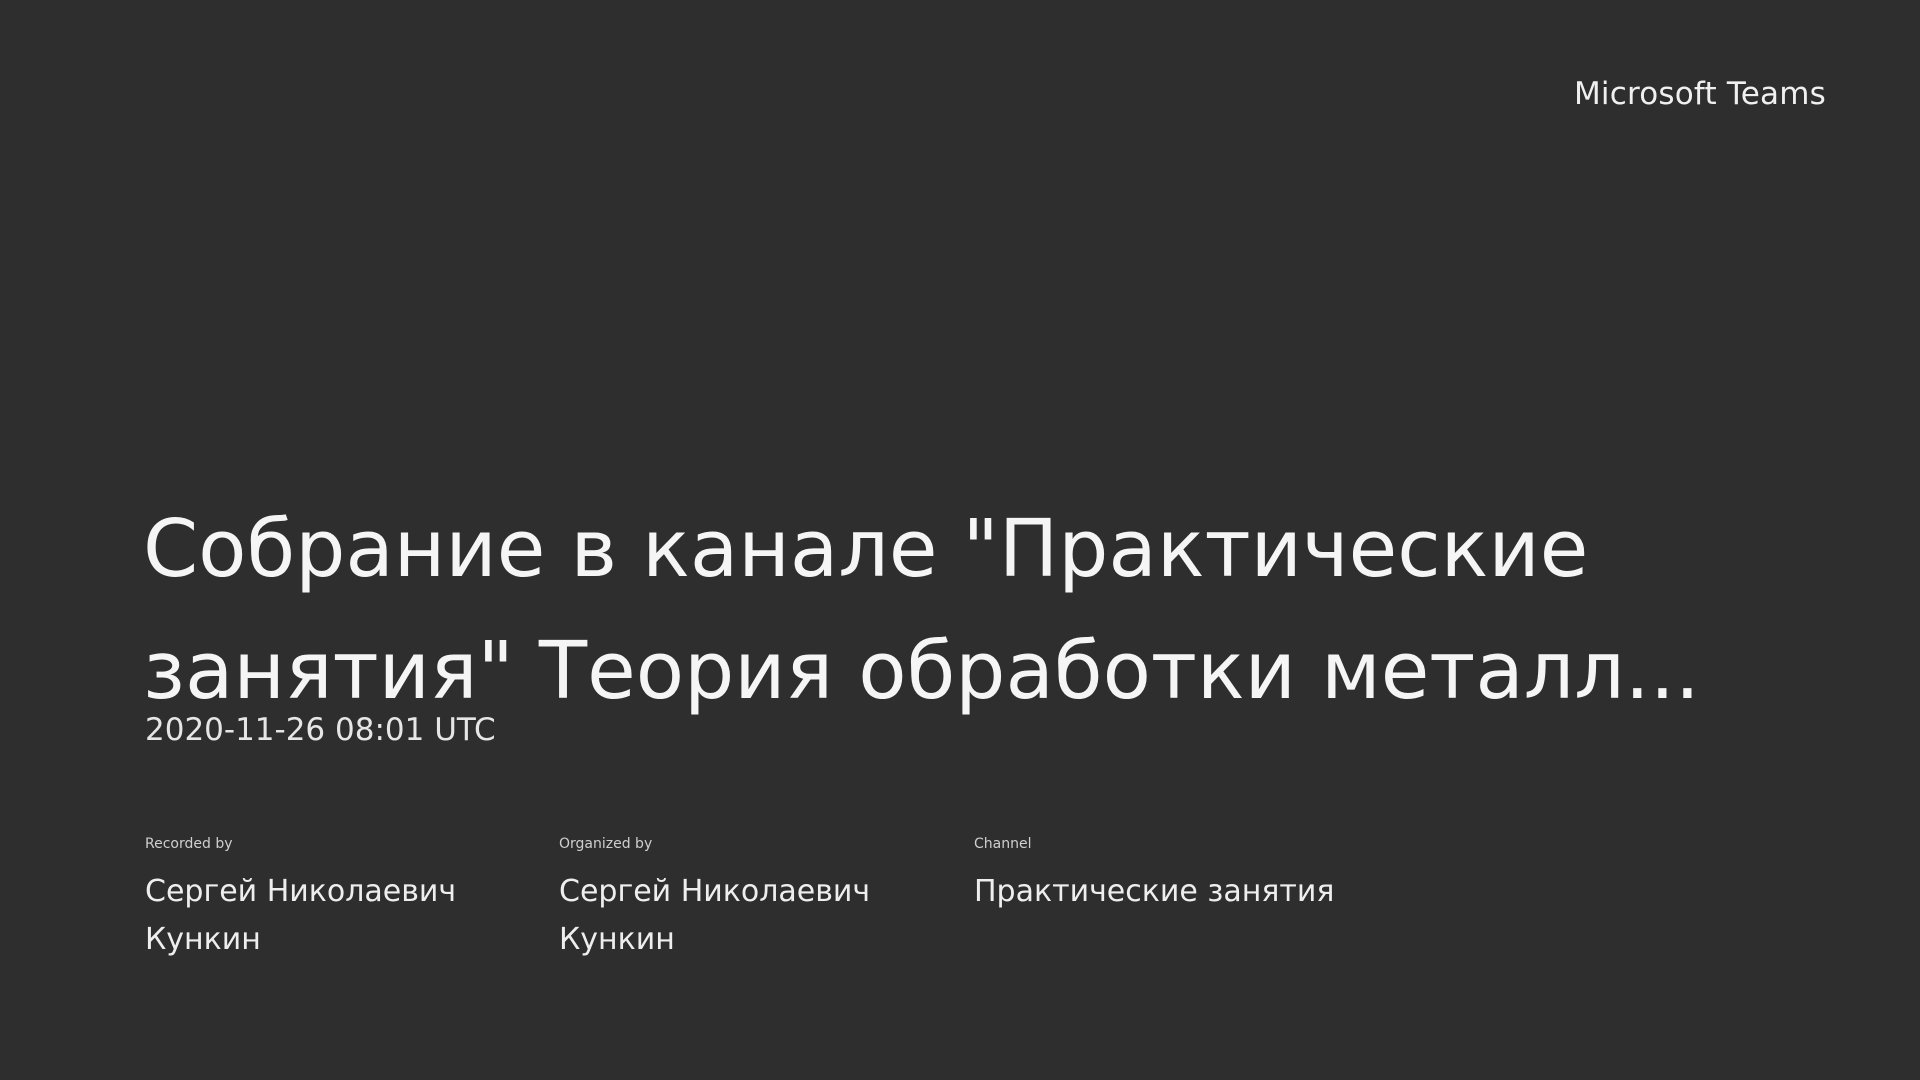 This screenshot has height=1080, width=1920. I want to click on channel-label: Channel, so click(1003, 844).